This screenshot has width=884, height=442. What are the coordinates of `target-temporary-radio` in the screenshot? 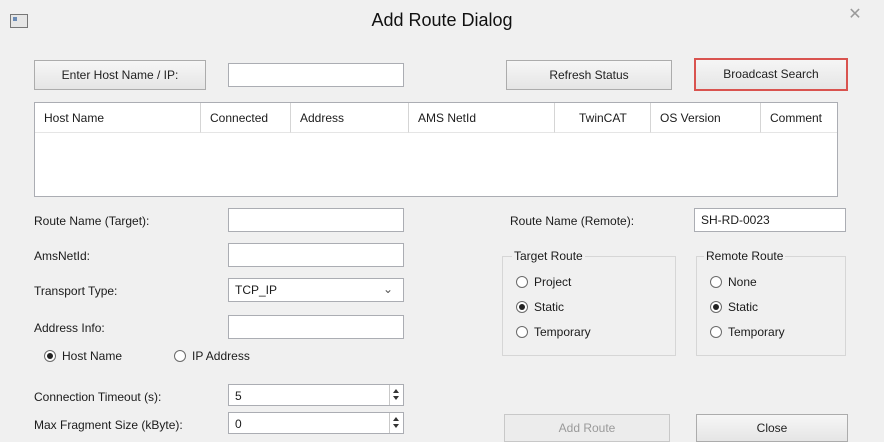 It's located at (522, 332).